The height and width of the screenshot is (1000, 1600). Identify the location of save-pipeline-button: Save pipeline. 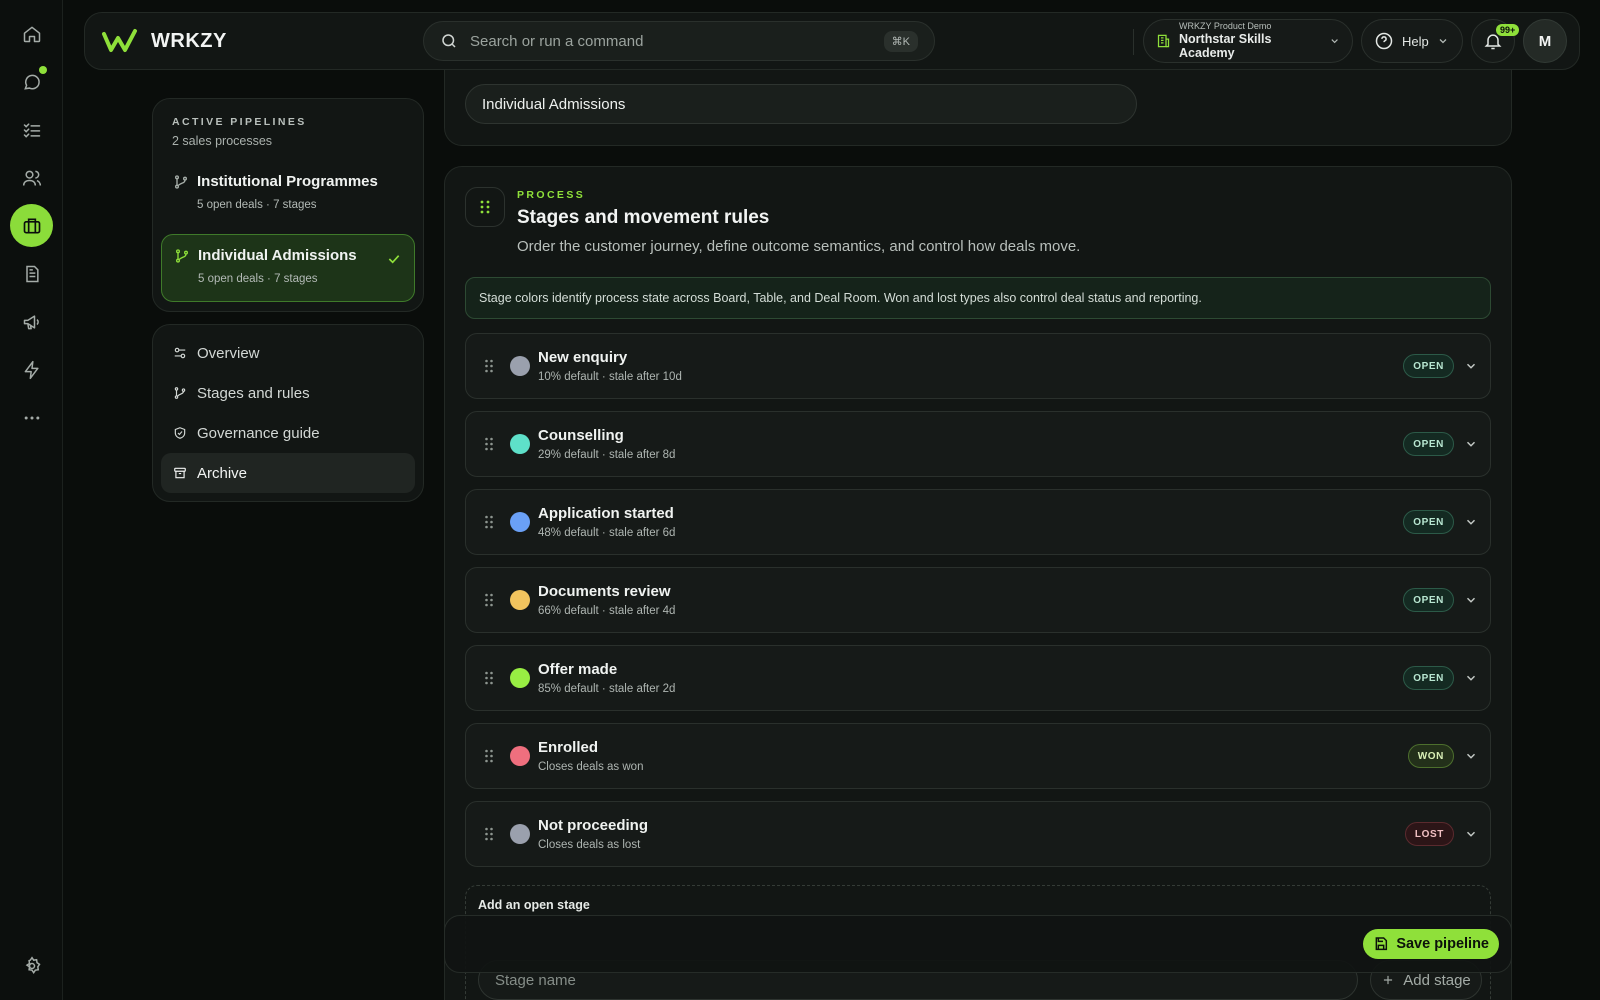
(1431, 944).